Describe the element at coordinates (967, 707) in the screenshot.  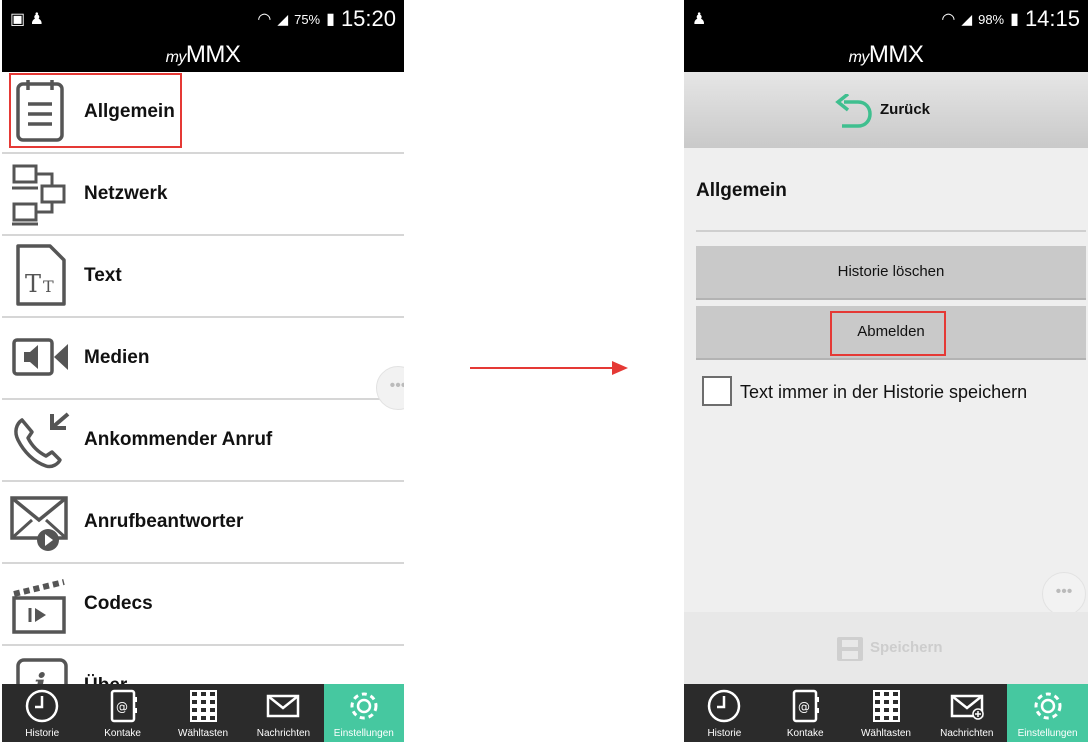
I see `envelope-plus-icon` at that location.